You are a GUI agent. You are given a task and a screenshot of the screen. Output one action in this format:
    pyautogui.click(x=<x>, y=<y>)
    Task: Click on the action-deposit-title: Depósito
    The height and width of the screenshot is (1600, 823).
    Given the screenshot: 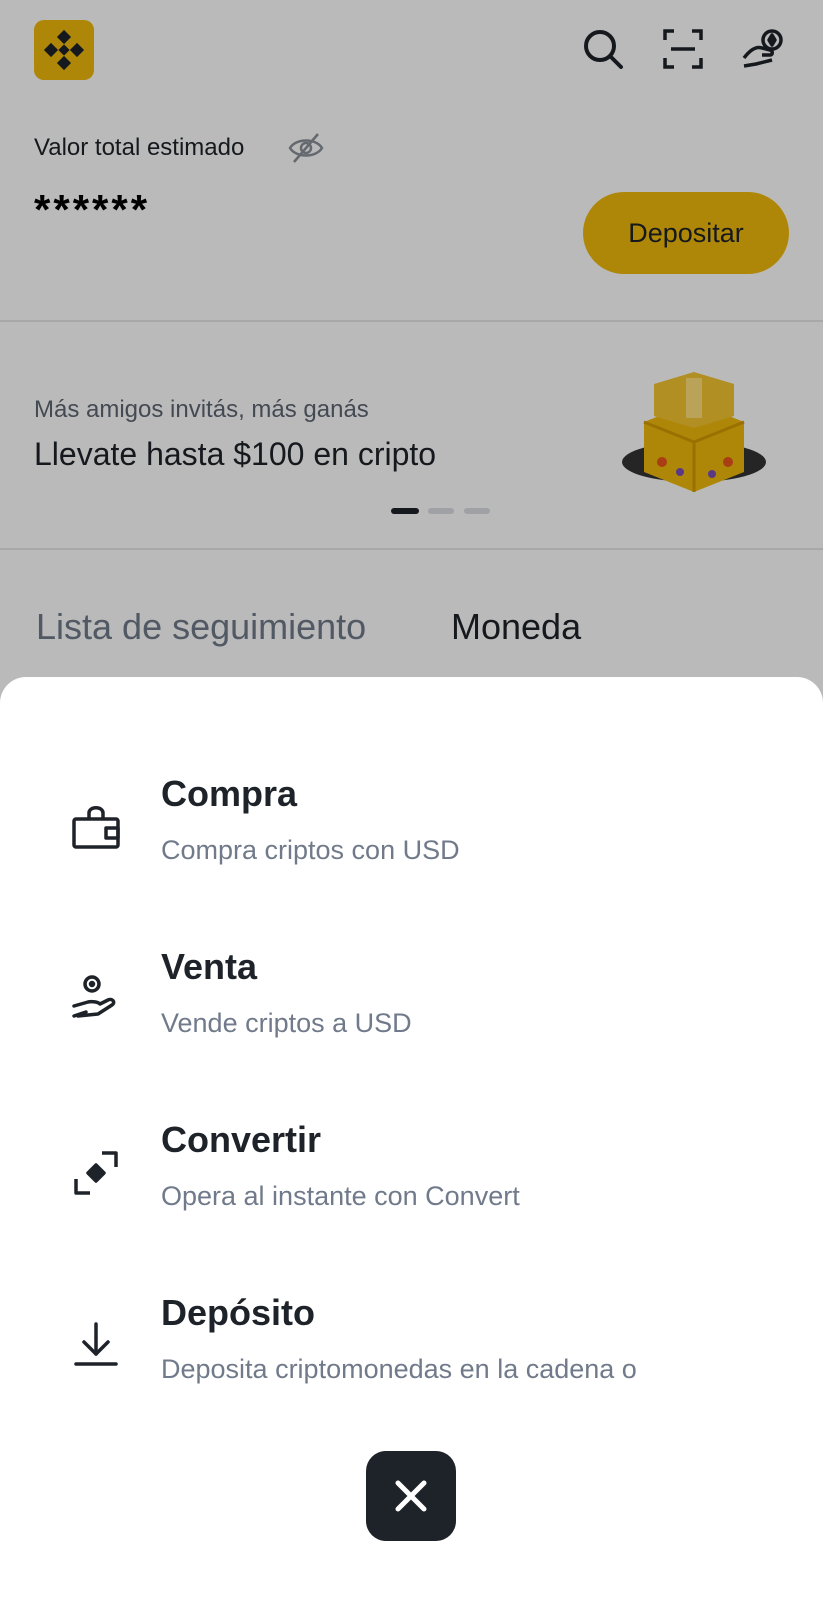 What is the action you would take?
    pyautogui.click(x=238, y=1312)
    